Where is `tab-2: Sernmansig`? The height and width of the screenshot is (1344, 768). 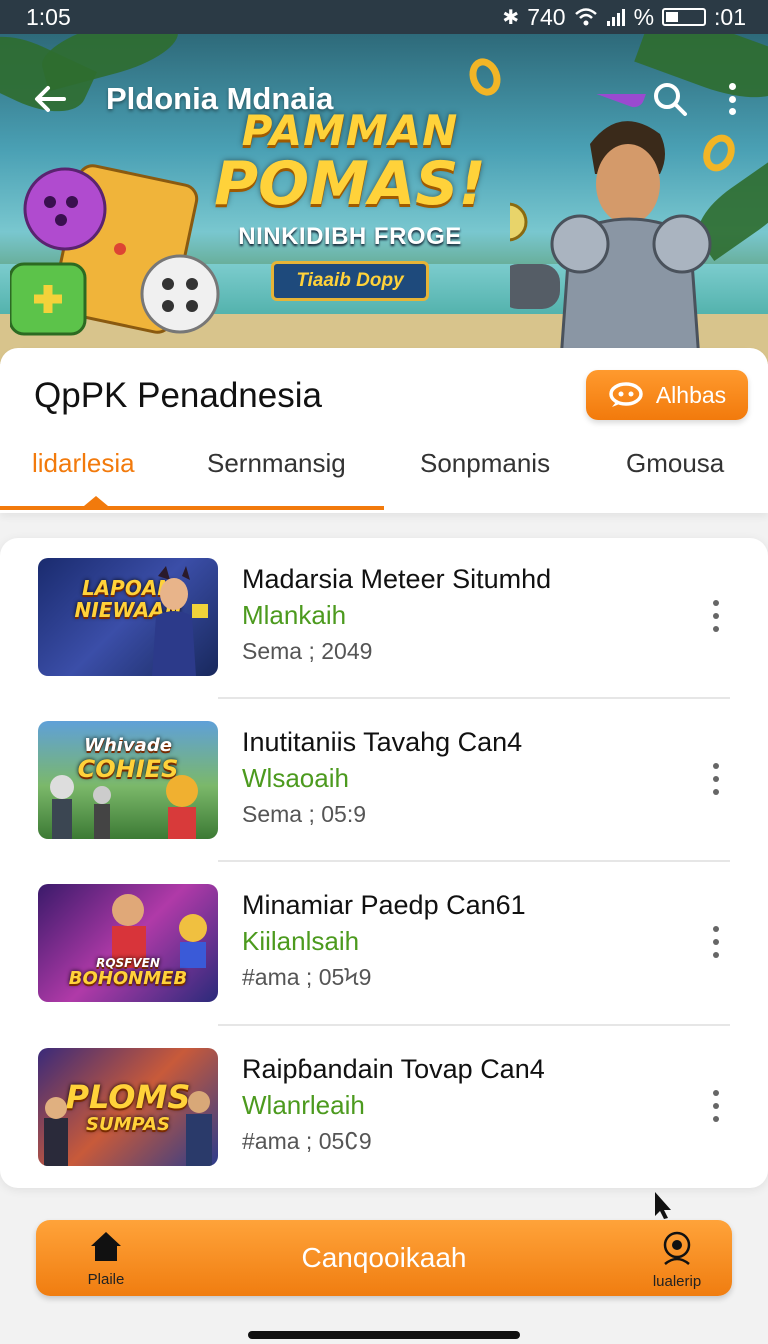
tab-2: Sernmansig is located at coordinates (276, 463).